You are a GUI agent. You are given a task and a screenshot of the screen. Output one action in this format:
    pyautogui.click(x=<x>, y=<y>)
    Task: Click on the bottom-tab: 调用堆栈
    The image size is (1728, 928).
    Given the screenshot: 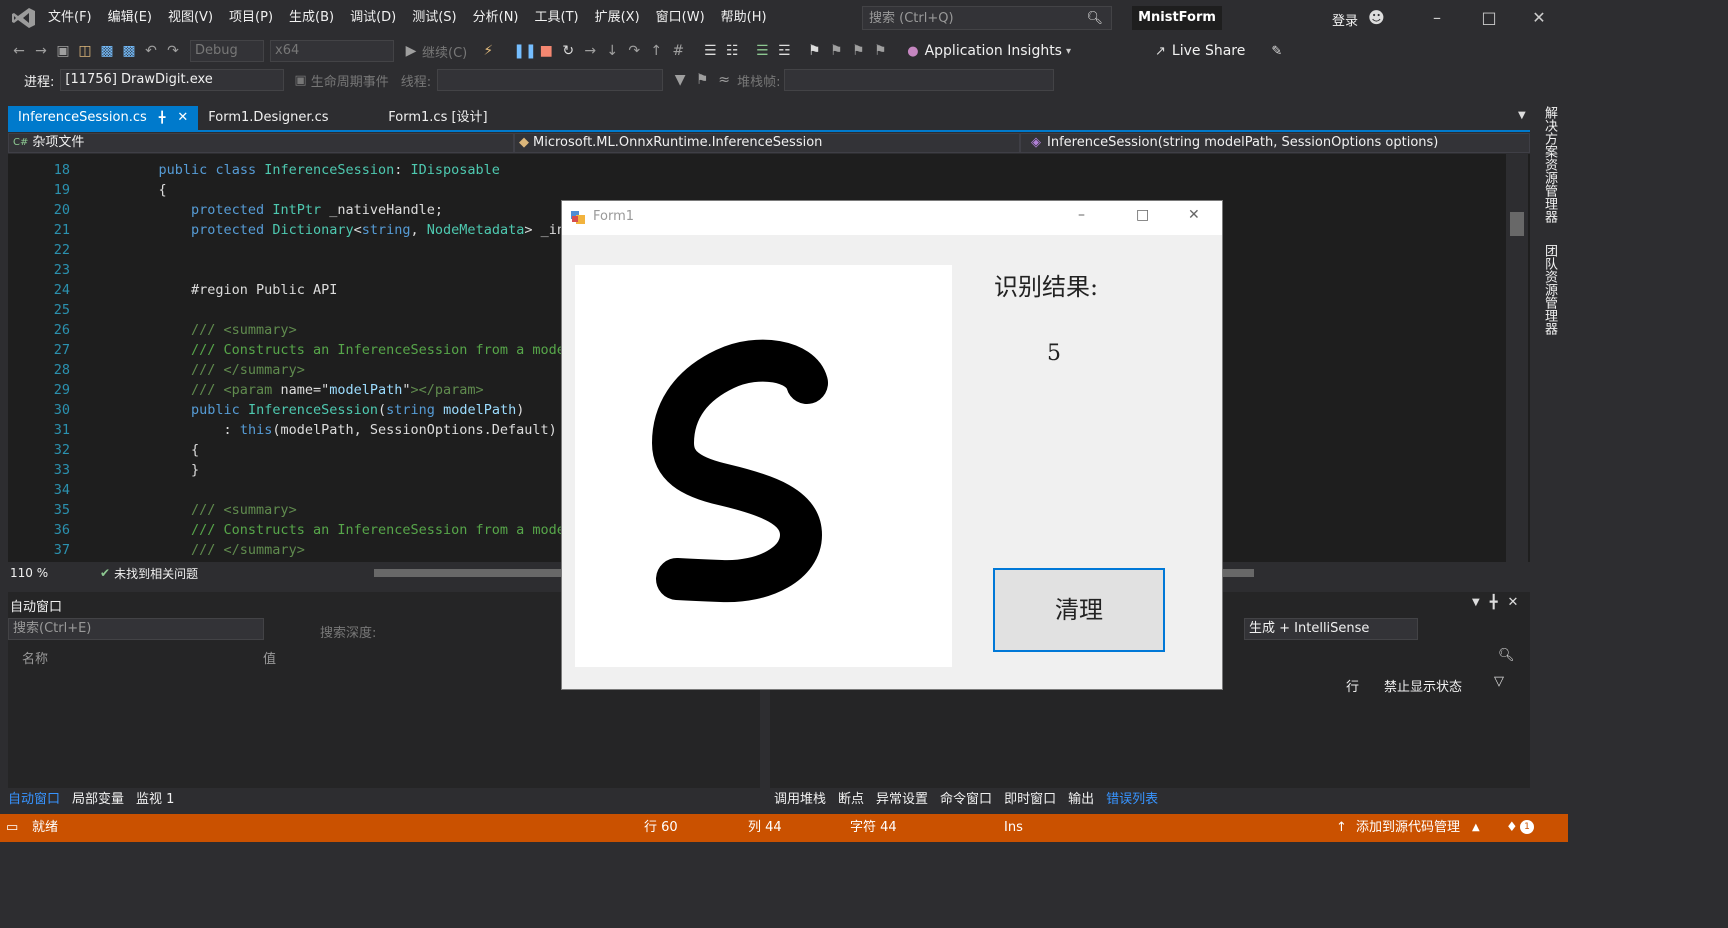 What is the action you would take?
    pyautogui.click(x=800, y=797)
    